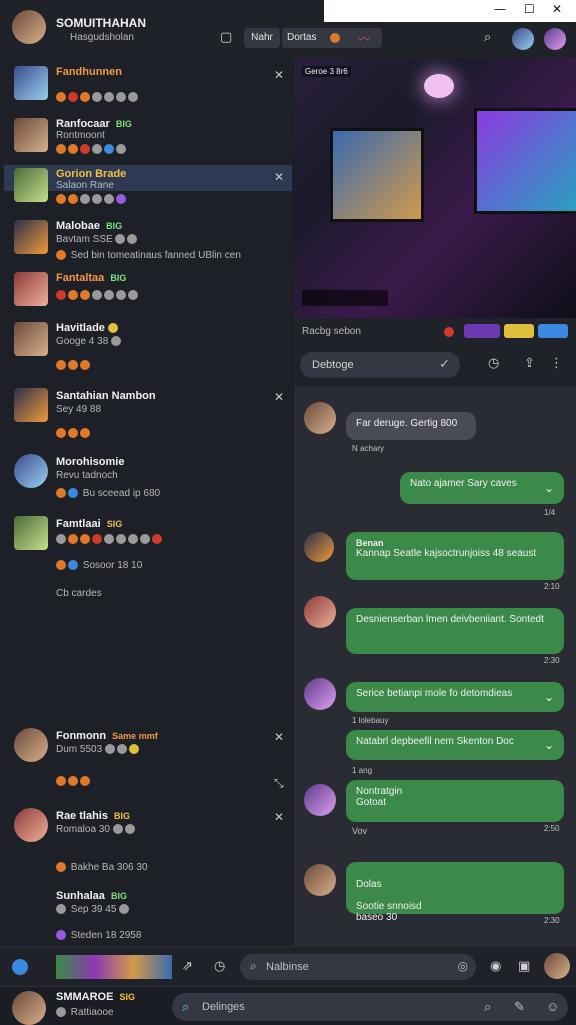 The width and height of the screenshot is (576, 1025). I want to click on contact-status: Dum 5503, so click(79, 749).